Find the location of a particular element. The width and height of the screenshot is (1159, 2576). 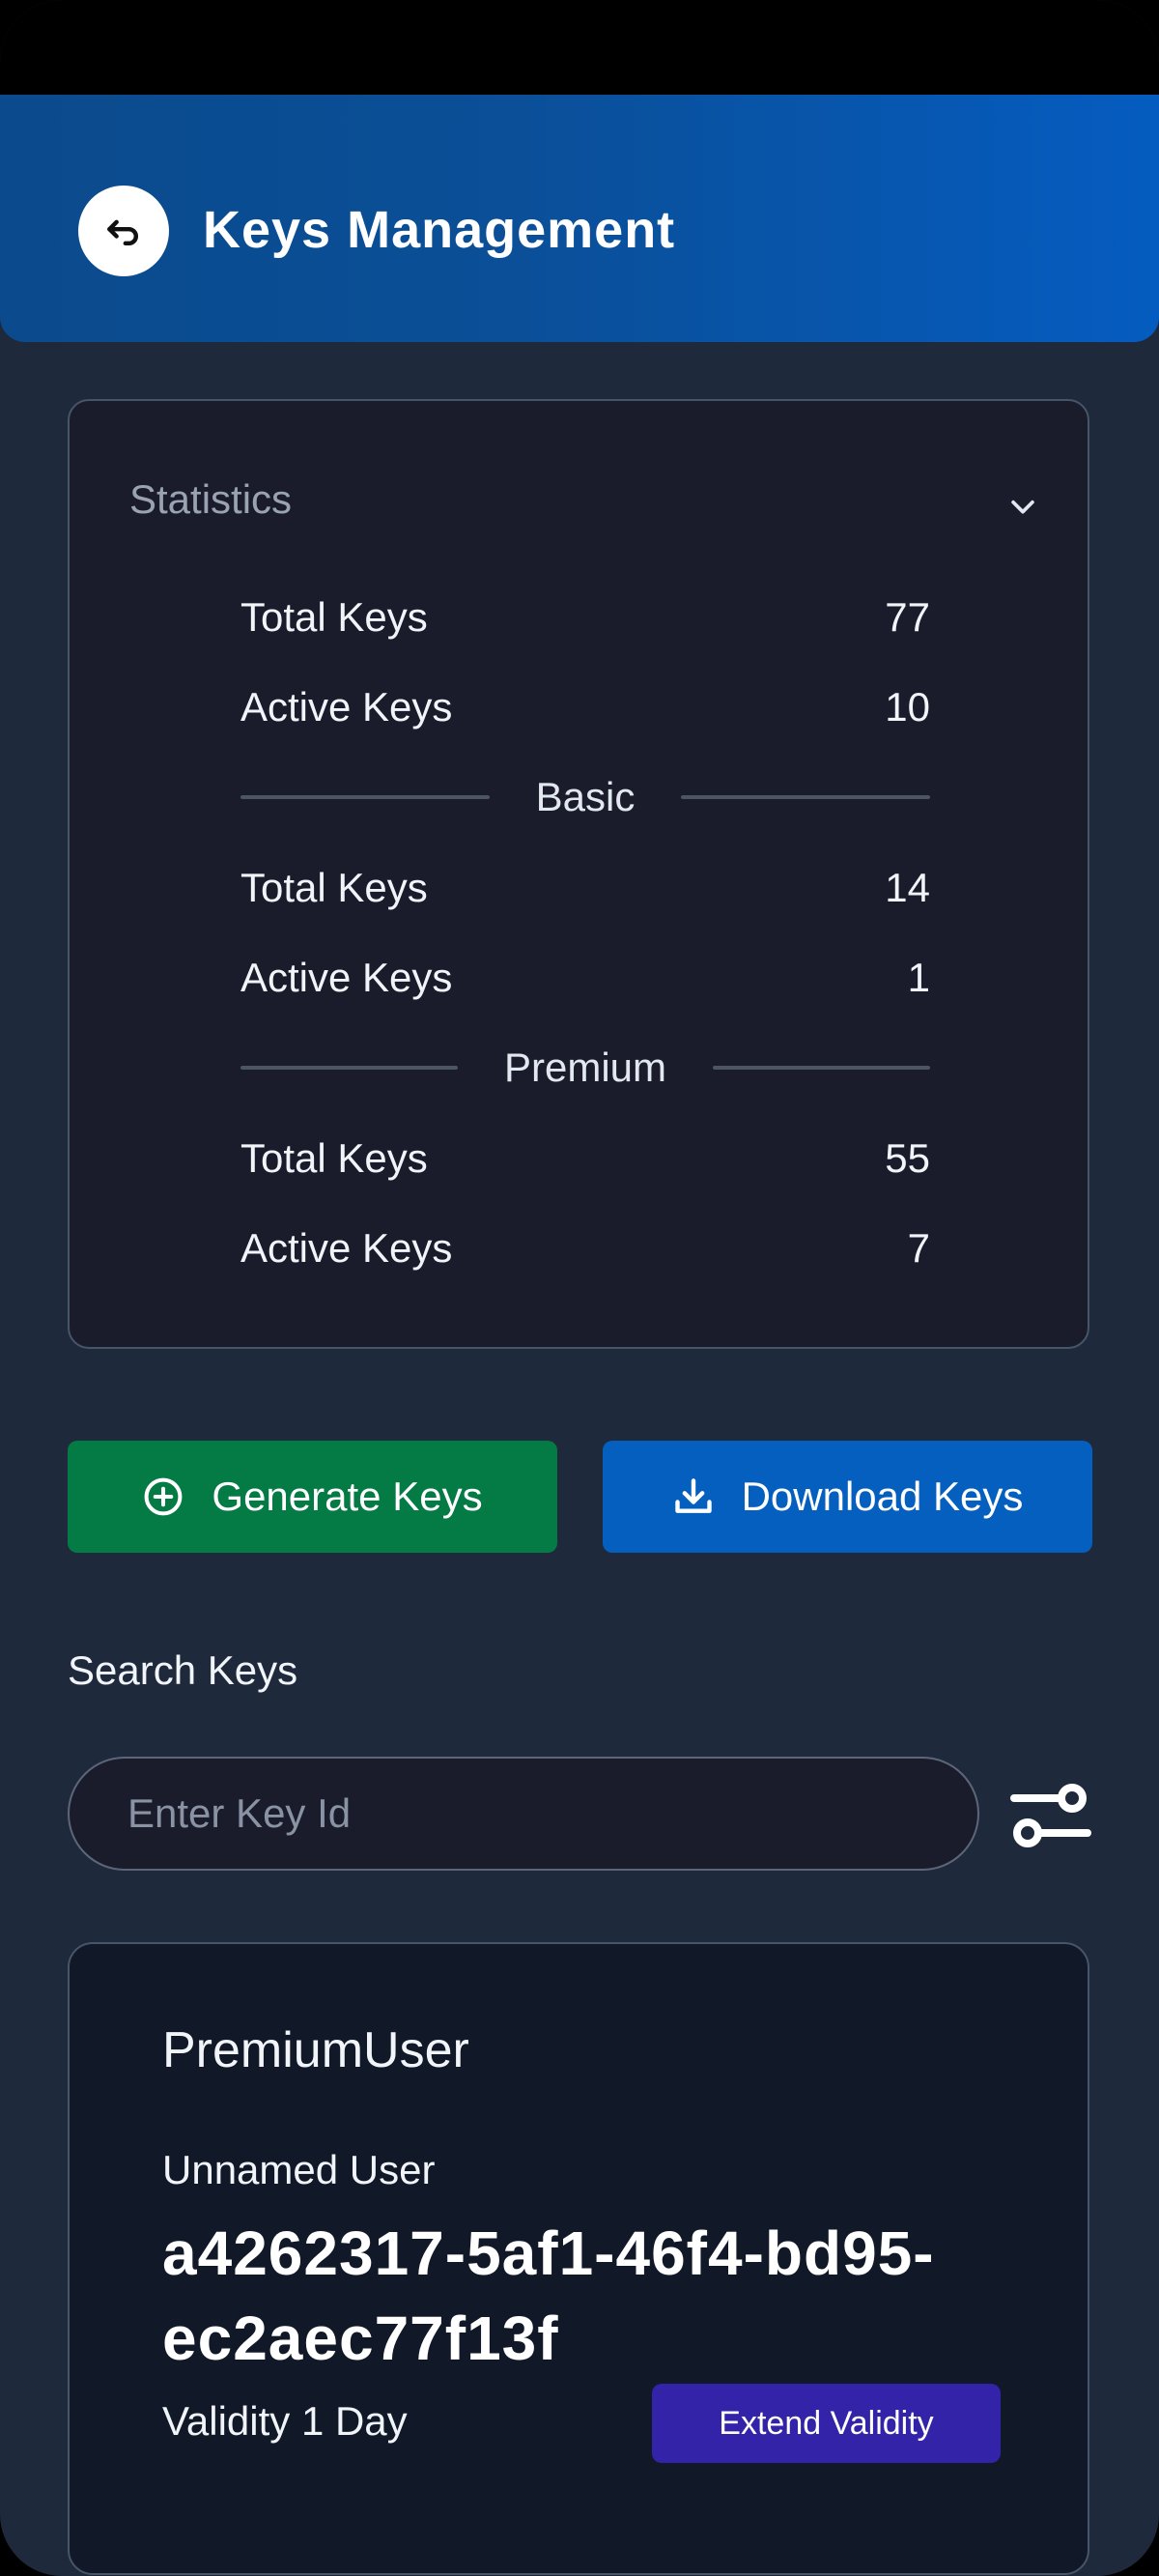

section-label-basic: Basic is located at coordinates (585, 797).